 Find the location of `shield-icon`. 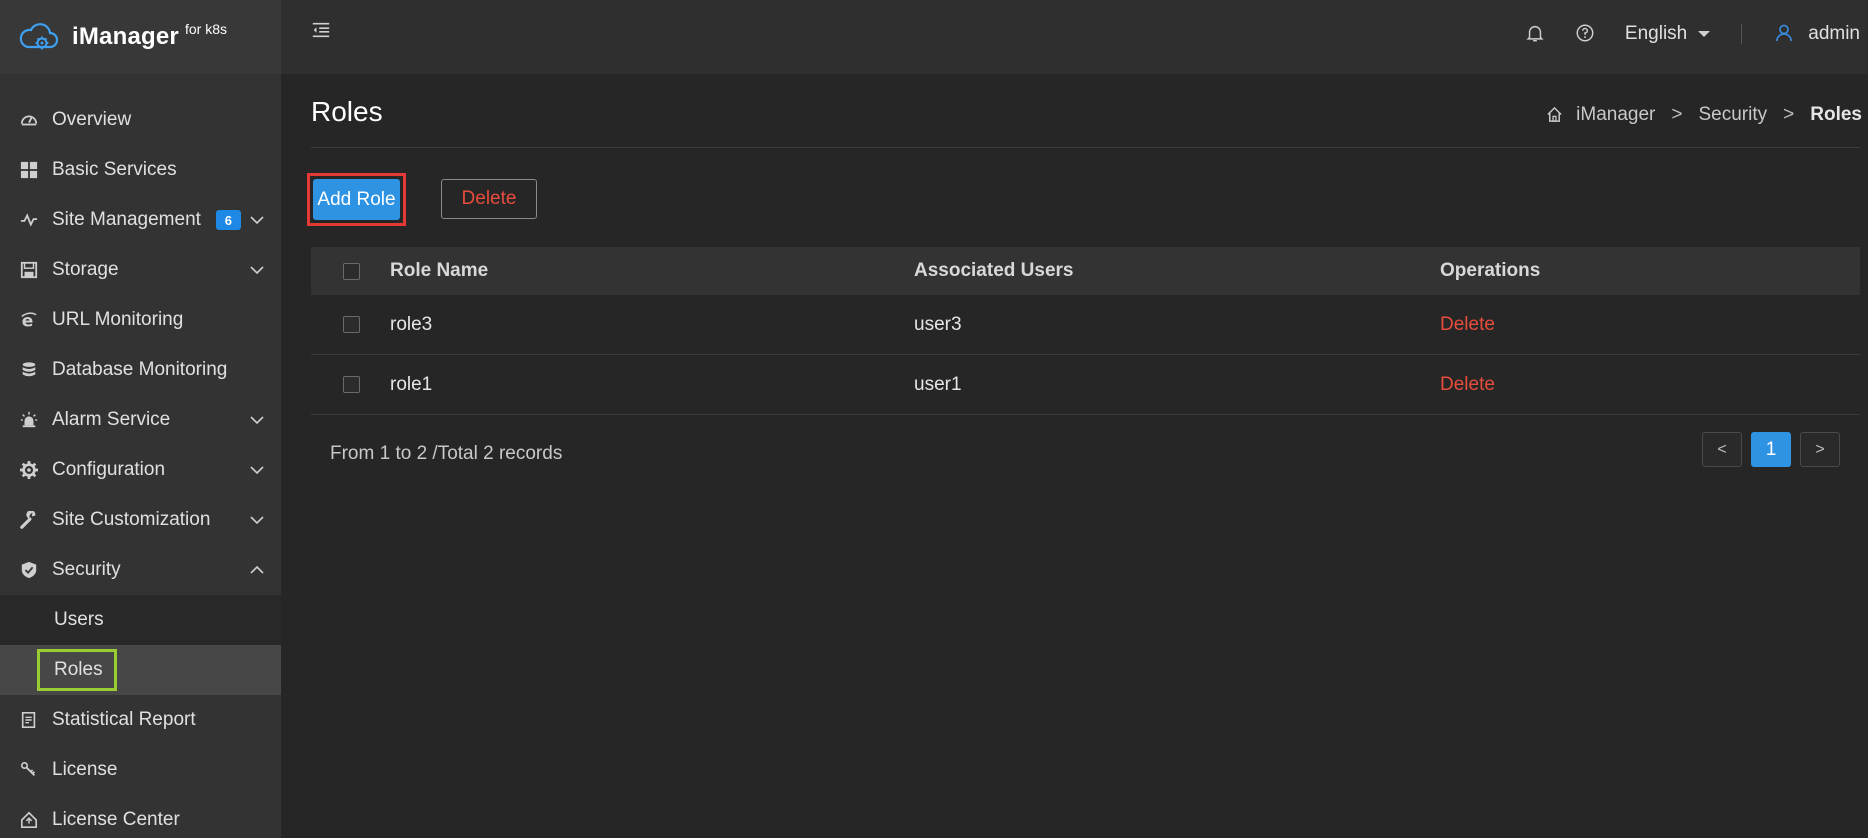

shield-icon is located at coordinates (29, 570).